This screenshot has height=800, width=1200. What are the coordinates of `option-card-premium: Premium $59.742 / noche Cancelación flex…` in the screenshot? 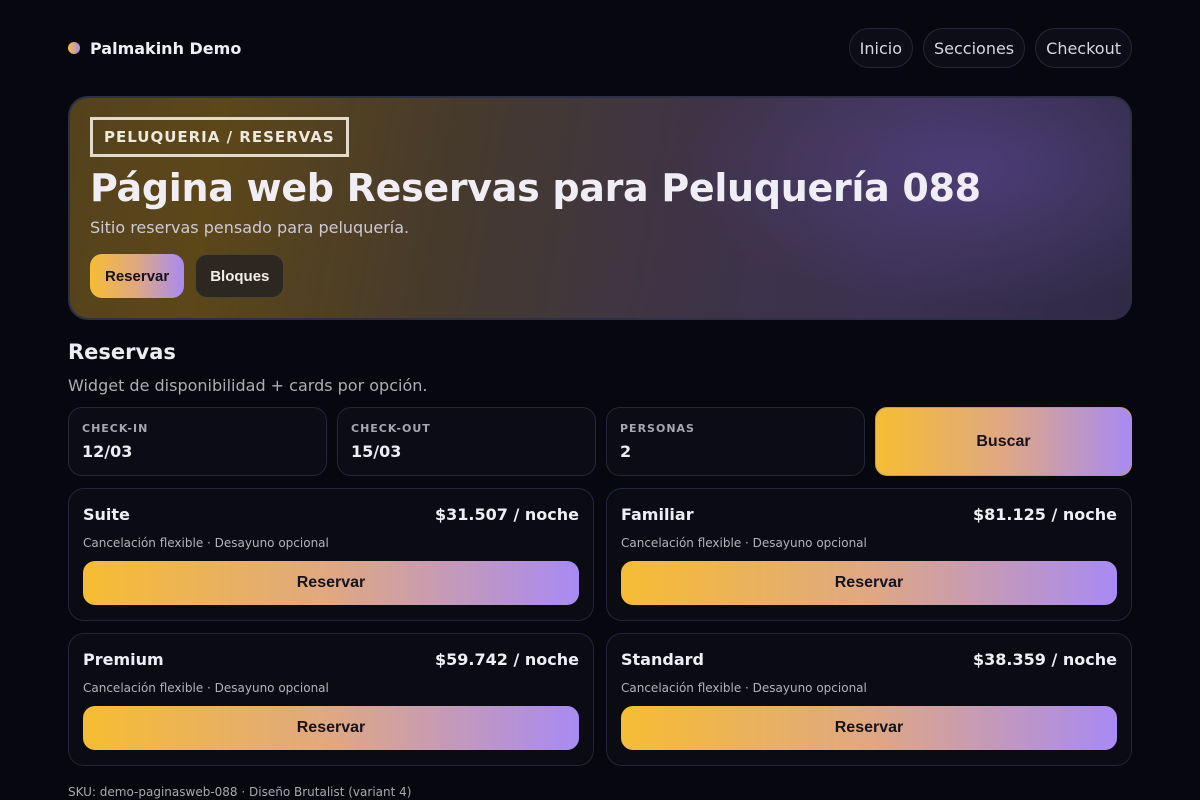 It's located at (331, 699).